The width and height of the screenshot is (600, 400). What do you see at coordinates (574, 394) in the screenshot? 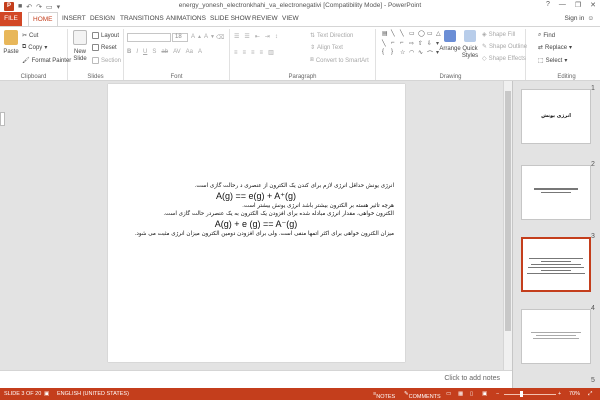
I see `zoom-level: 70%` at bounding box center [574, 394].